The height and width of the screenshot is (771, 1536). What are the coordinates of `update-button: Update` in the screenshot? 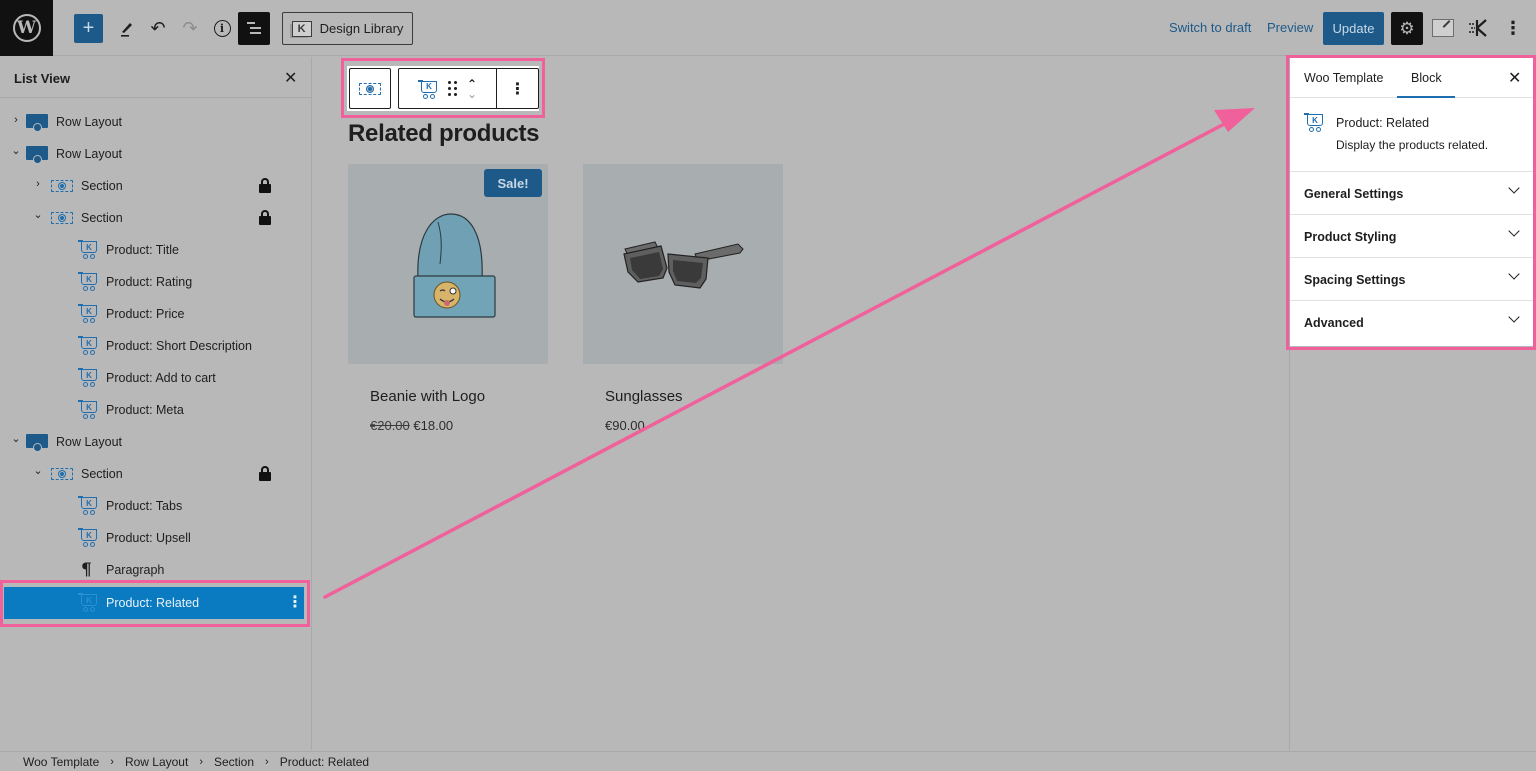 It's located at (1353, 28).